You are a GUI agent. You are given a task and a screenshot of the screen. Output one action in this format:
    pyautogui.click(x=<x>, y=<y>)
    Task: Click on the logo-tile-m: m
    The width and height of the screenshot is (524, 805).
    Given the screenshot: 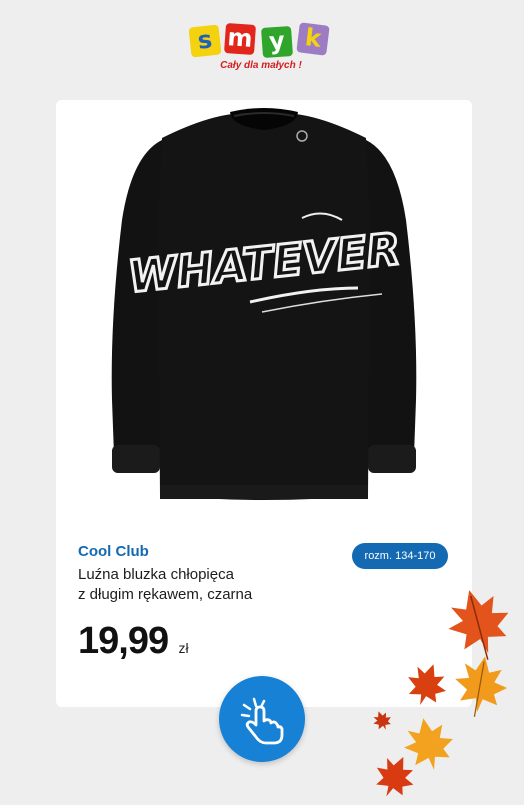 What is the action you would take?
    pyautogui.click(x=240, y=39)
    